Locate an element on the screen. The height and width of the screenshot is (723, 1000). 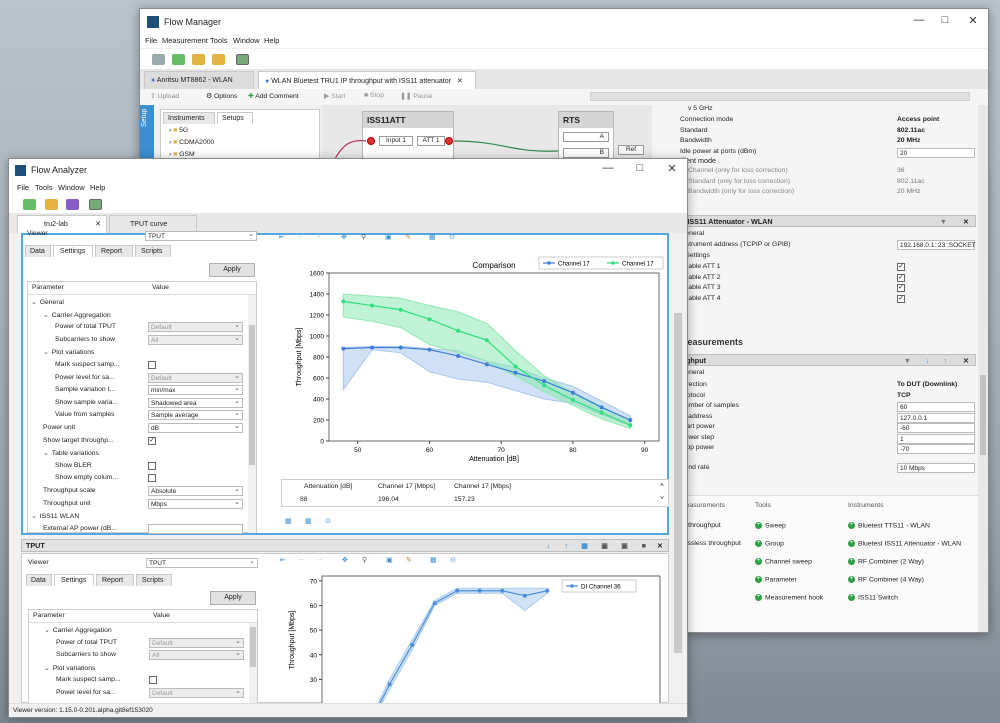
tab-scripts-2: Scripts is located at coordinates (154, 580).